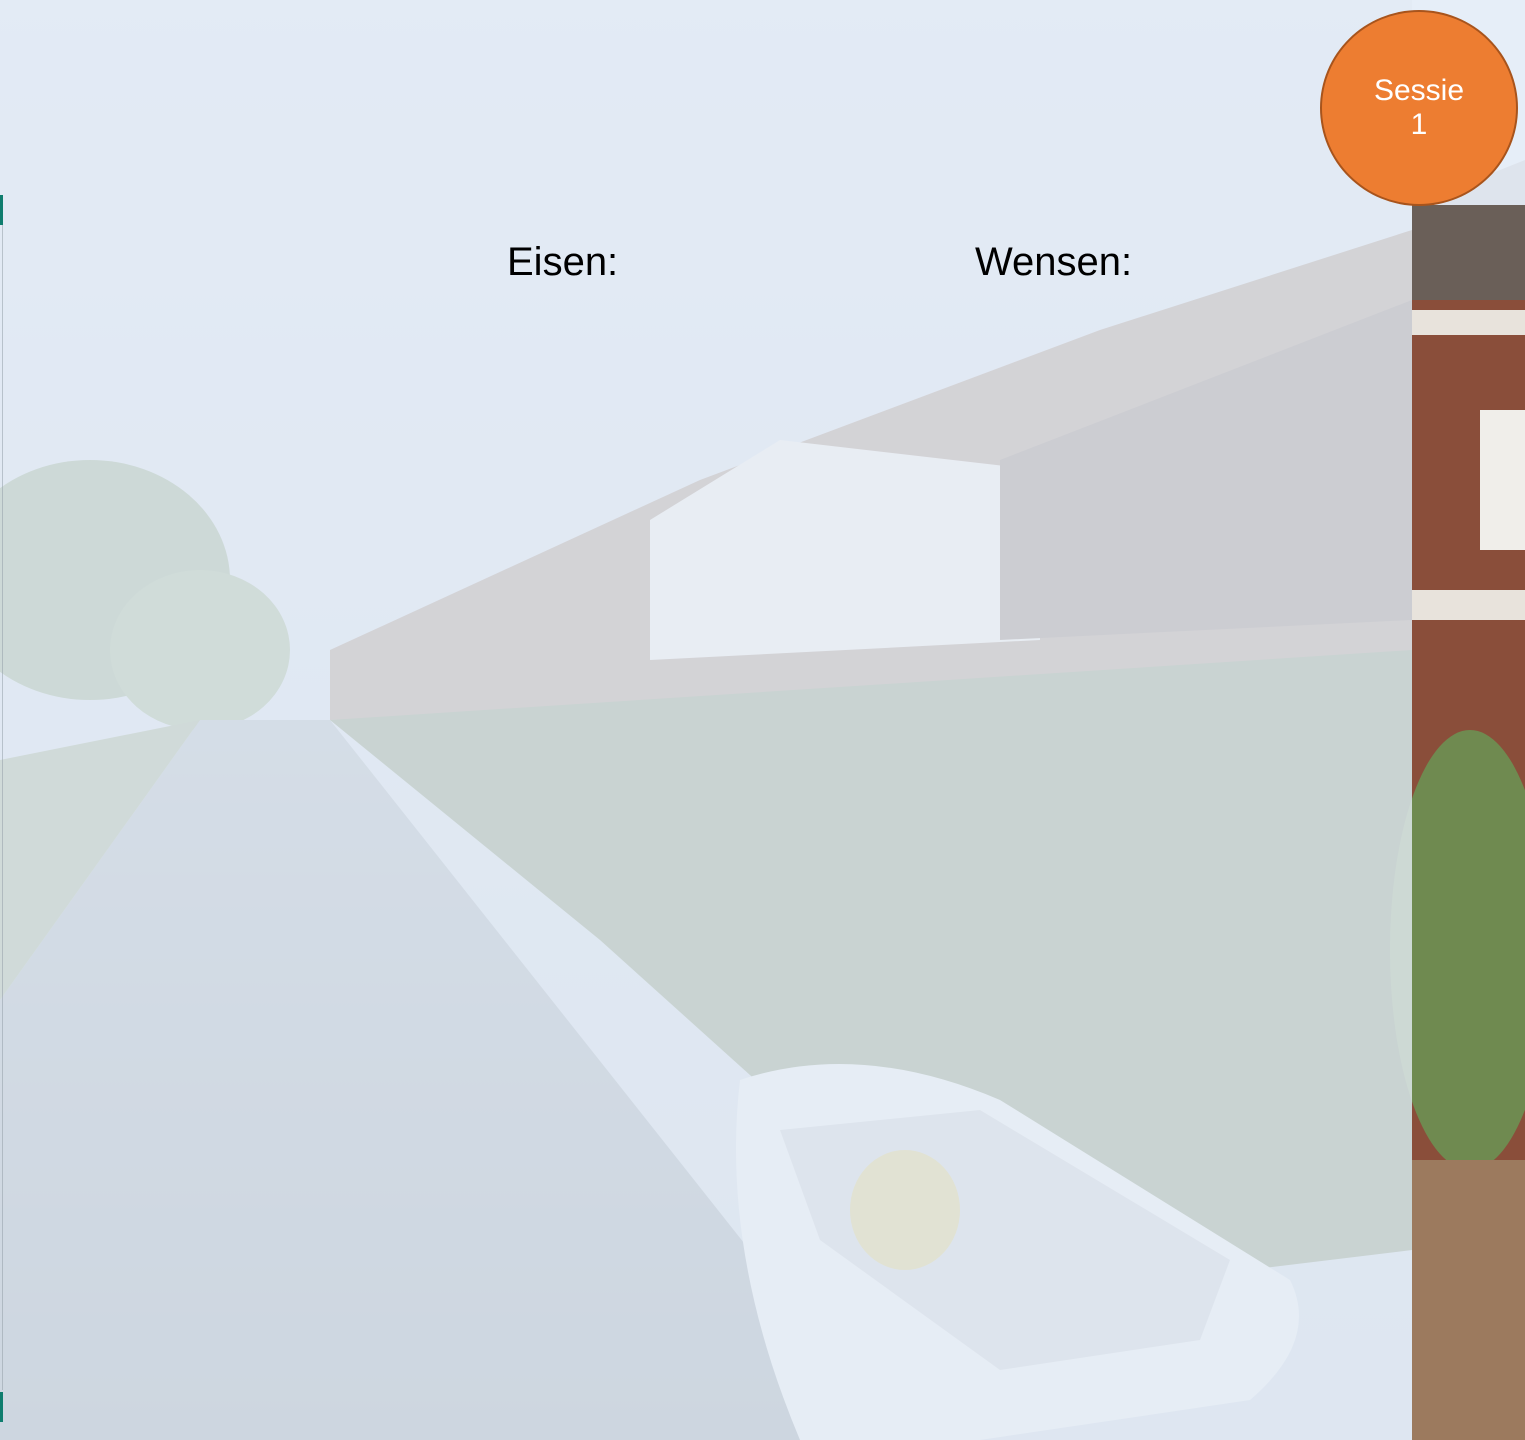  Describe the element at coordinates (2, 807) in the screenshot. I see `left-edge-line` at that location.